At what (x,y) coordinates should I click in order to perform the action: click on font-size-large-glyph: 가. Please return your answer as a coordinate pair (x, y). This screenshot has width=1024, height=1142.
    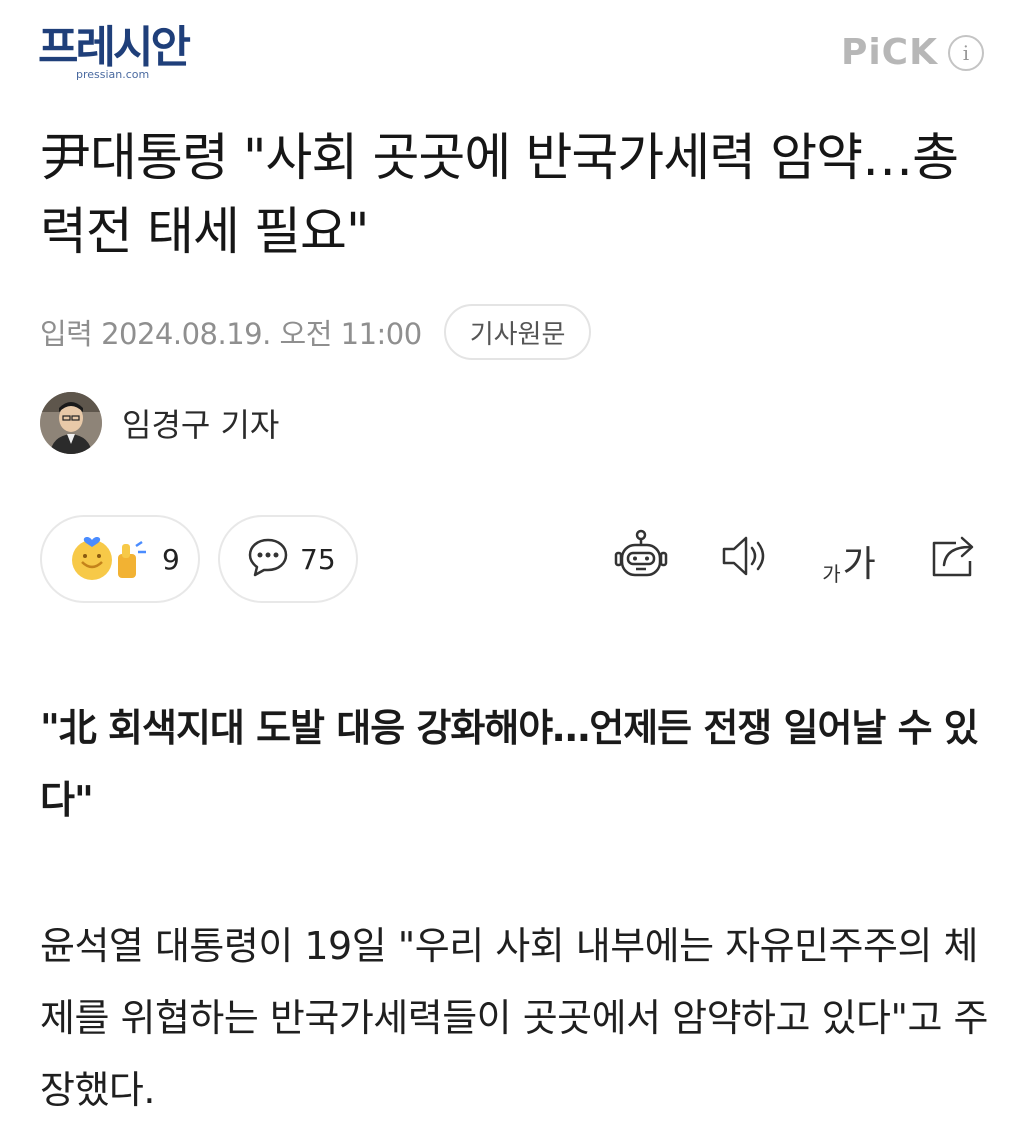
    Looking at the image, I should click on (859, 564).